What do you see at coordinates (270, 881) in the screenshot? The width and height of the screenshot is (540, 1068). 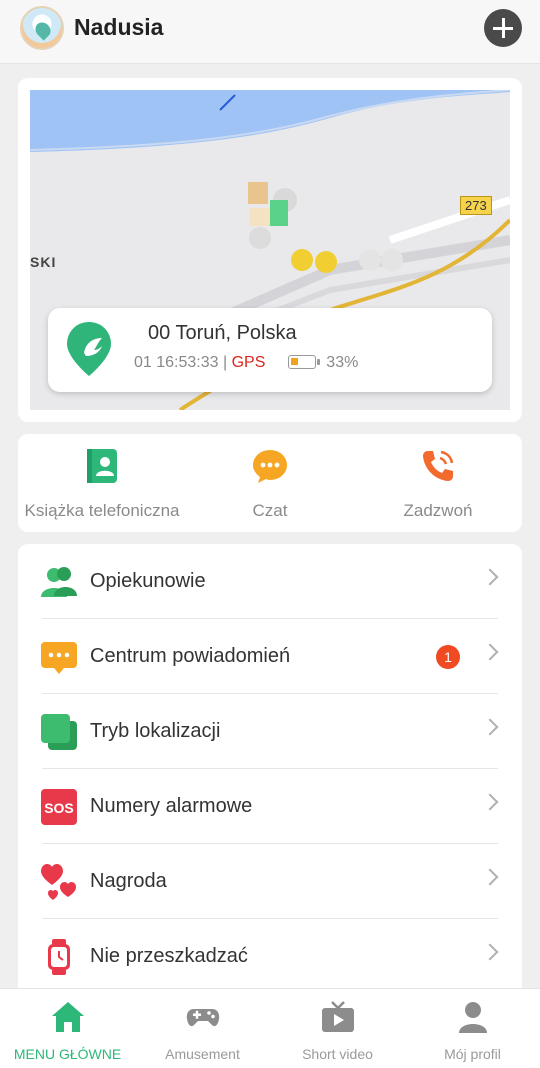 I see `menu-item-reward: Nagroda` at bounding box center [270, 881].